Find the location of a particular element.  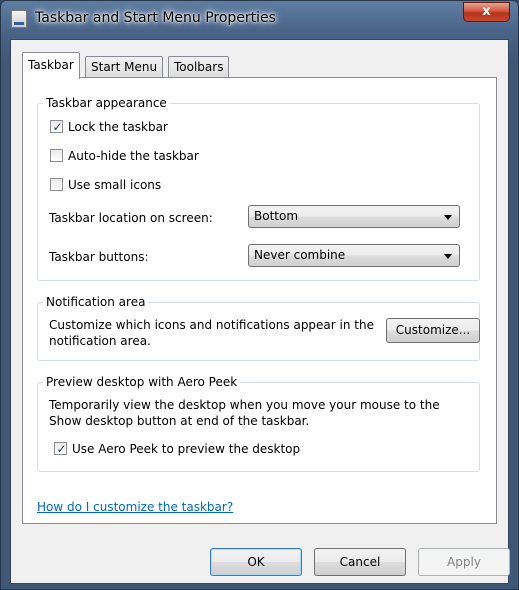

auto-hide-label: Auto-hide the taskbar is located at coordinates (133, 156).